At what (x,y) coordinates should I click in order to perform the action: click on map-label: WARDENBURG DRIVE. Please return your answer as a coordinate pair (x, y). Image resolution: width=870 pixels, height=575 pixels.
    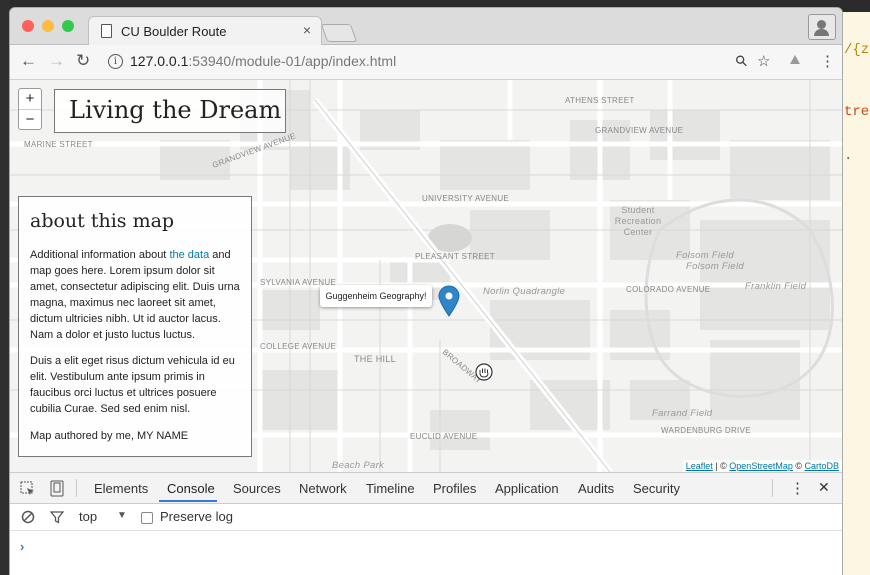
    Looking at the image, I should click on (706, 430).